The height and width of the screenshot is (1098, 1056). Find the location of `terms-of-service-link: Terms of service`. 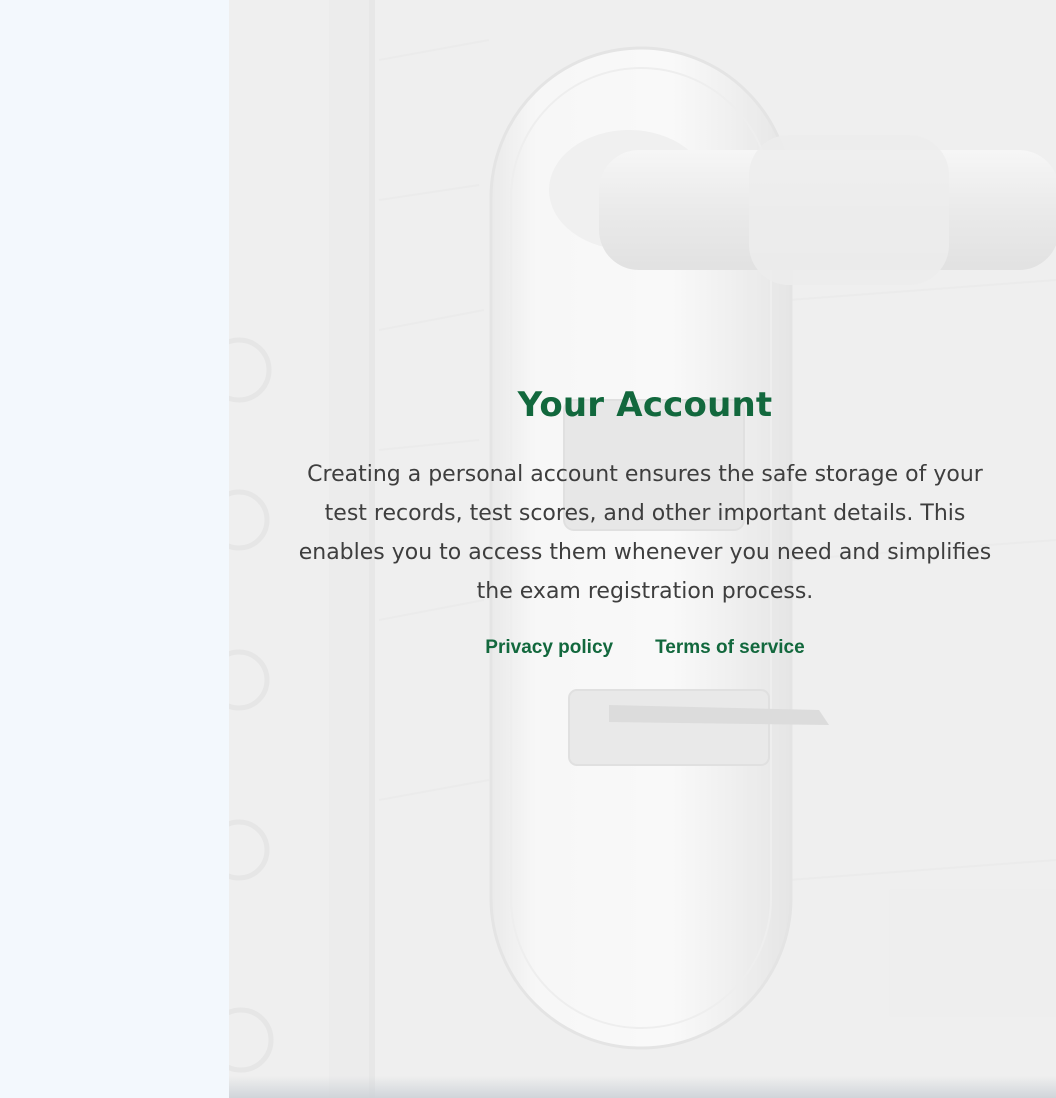

terms-of-service-link: Terms of service is located at coordinates (730, 648).